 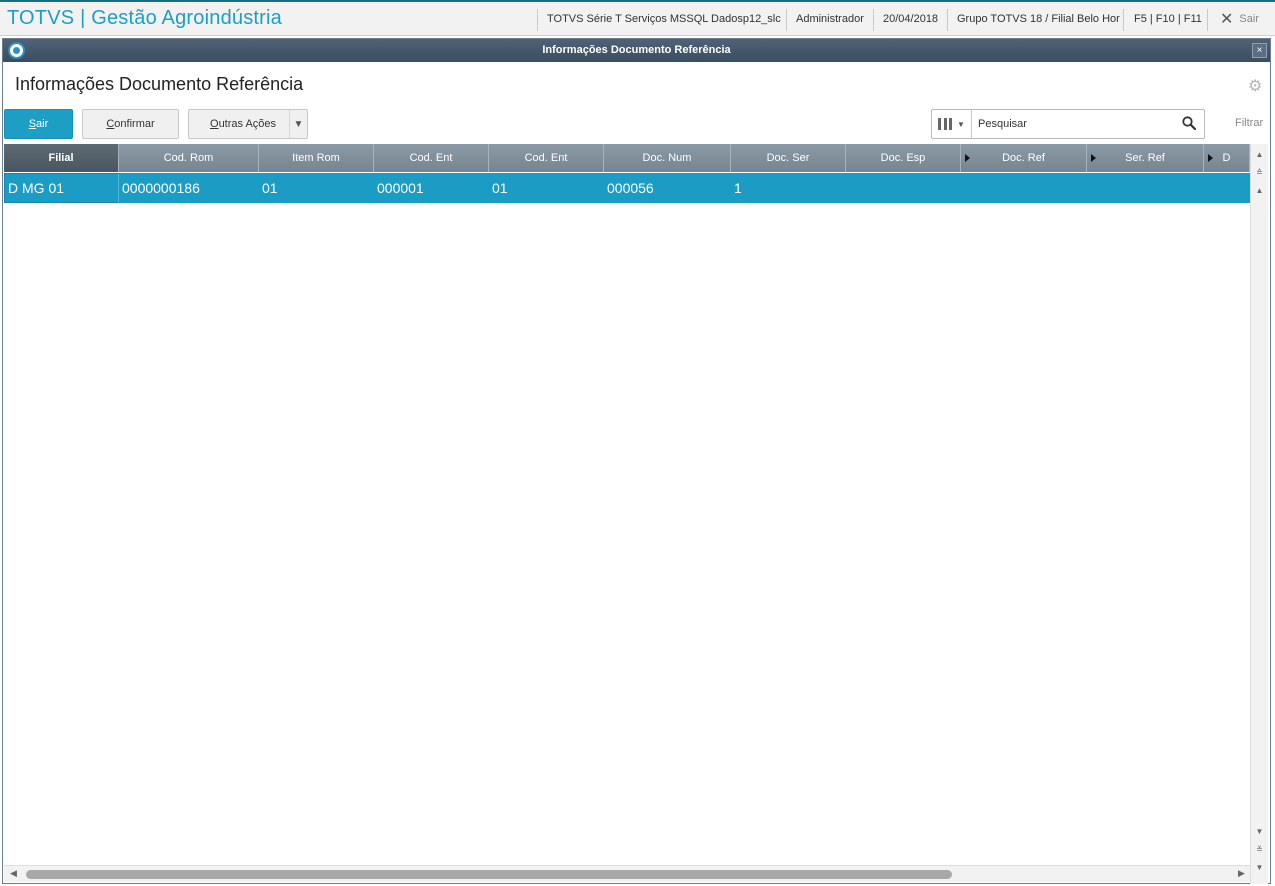 I want to click on sair-hotkey: S, so click(x=32, y=124).